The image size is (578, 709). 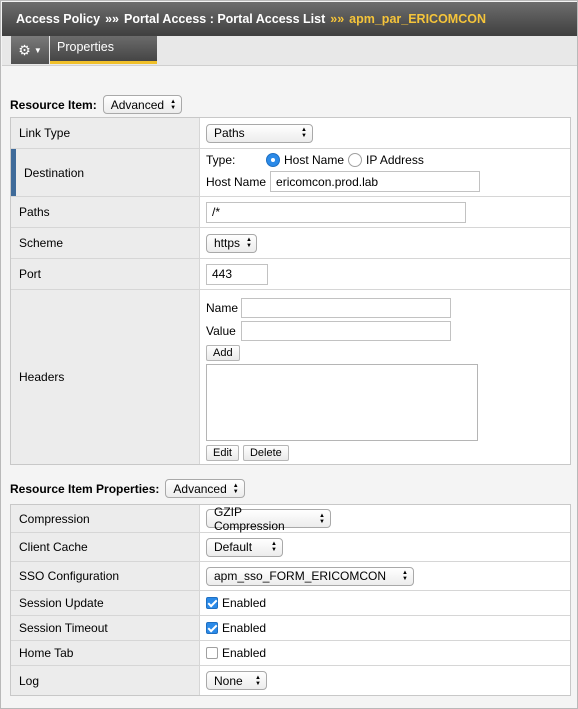 I want to click on breadcrumb-item-access-policy: Access Policy, so click(x=58, y=19).